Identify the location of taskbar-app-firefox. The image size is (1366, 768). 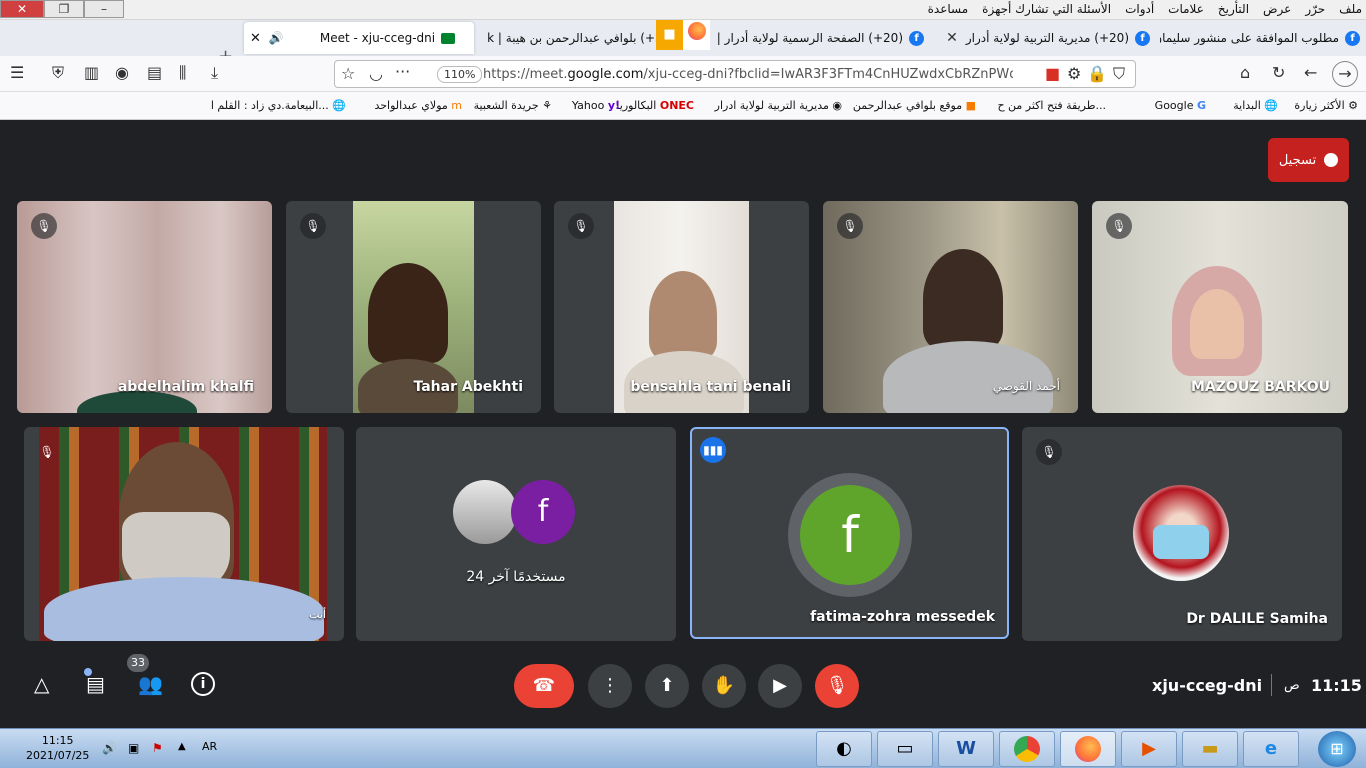
(1088, 749).